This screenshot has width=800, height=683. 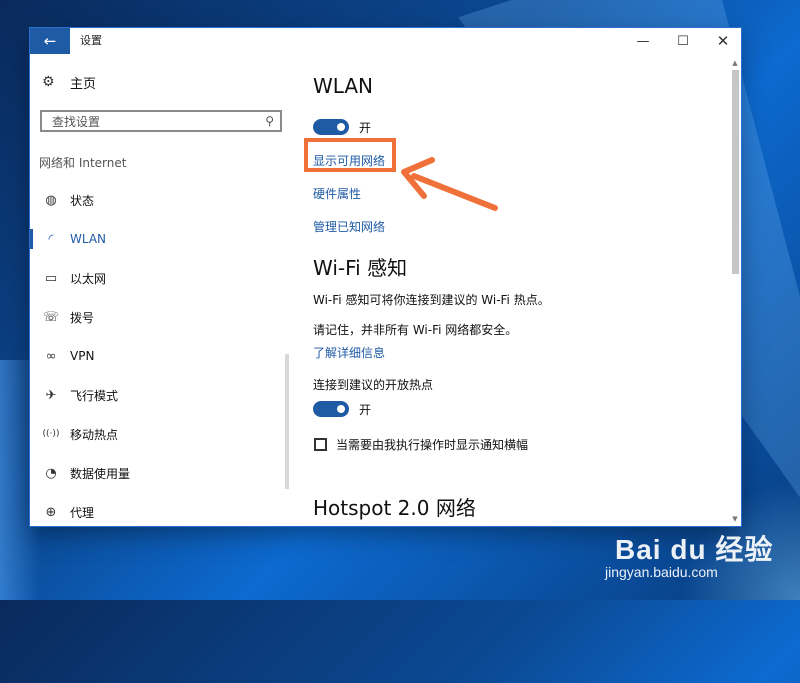 What do you see at coordinates (431, 300) in the screenshot?
I see `wifi-sense-description: Wi-Fi 感知可将你连接到建议的 Wi-Fi 热点。` at bounding box center [431, 300].